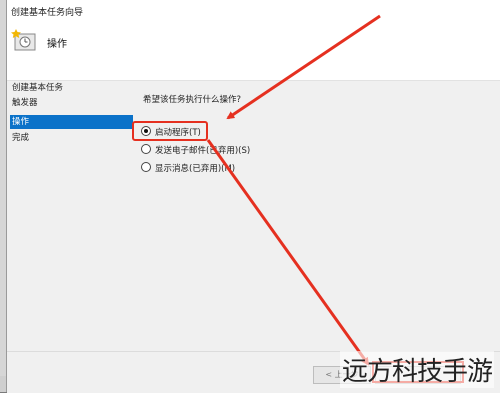 The image size is (500, 393). I want to click on highlight-start-program, so click(170, 131).